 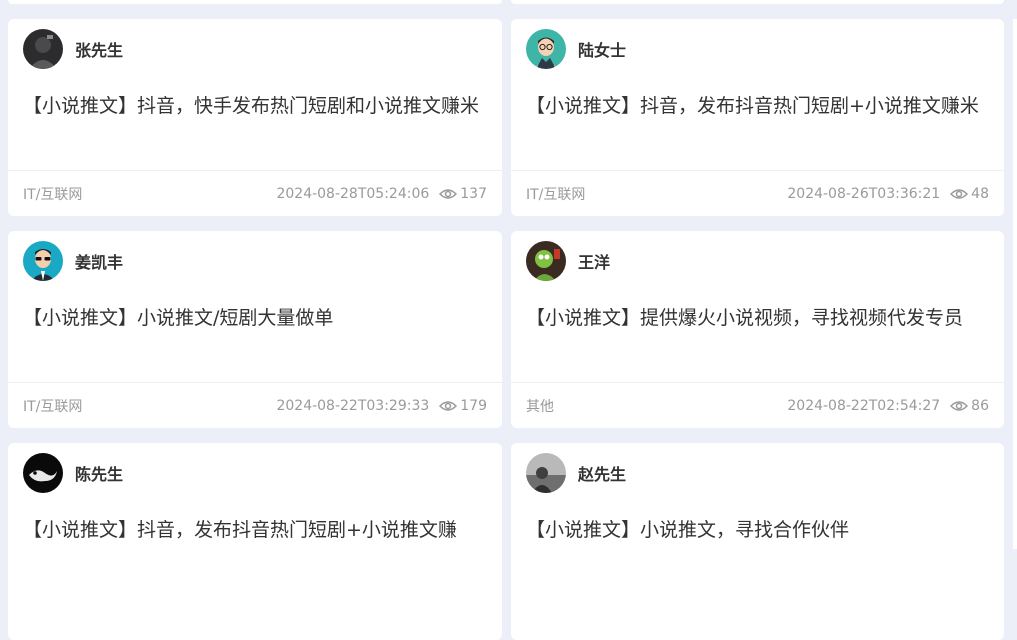 What do you see at coordinates (546, 473) in the screenshot?
I see `gray-landscape-photo-avatar` at bounding box center [546, 473].